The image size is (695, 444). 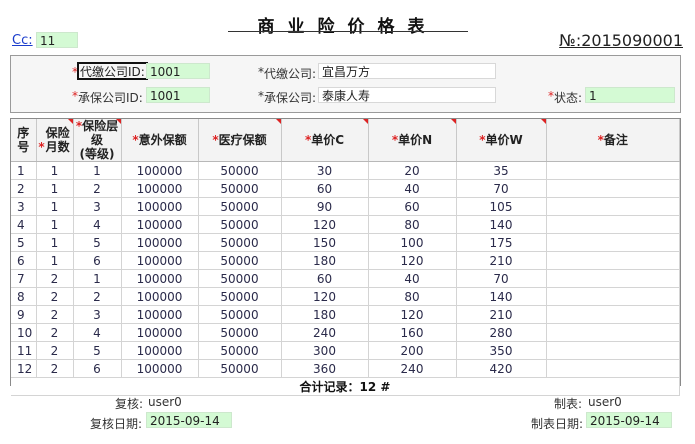 I want to click on col-header-level: *保险层级 (等级), so click(x=97, y=140).